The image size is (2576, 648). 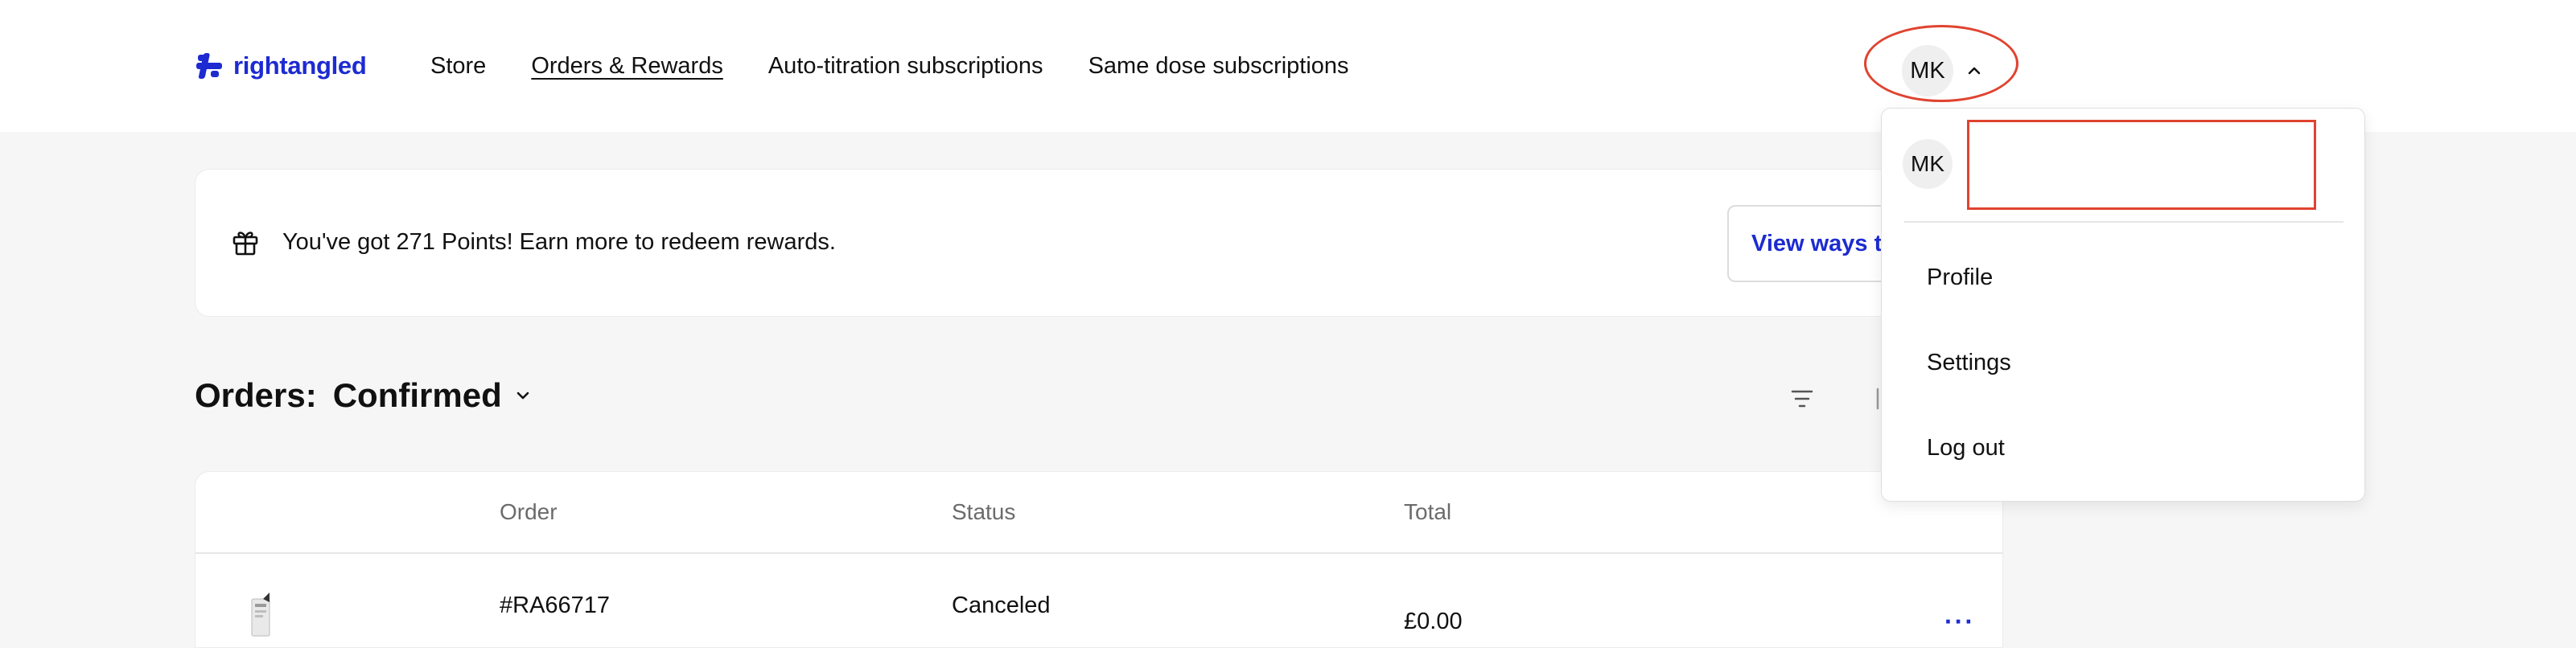 What do you see at coordinates (1928, 164) in the screenshot?
I see `dropdown-avatar: MK` at bounding box center [1928, 164].